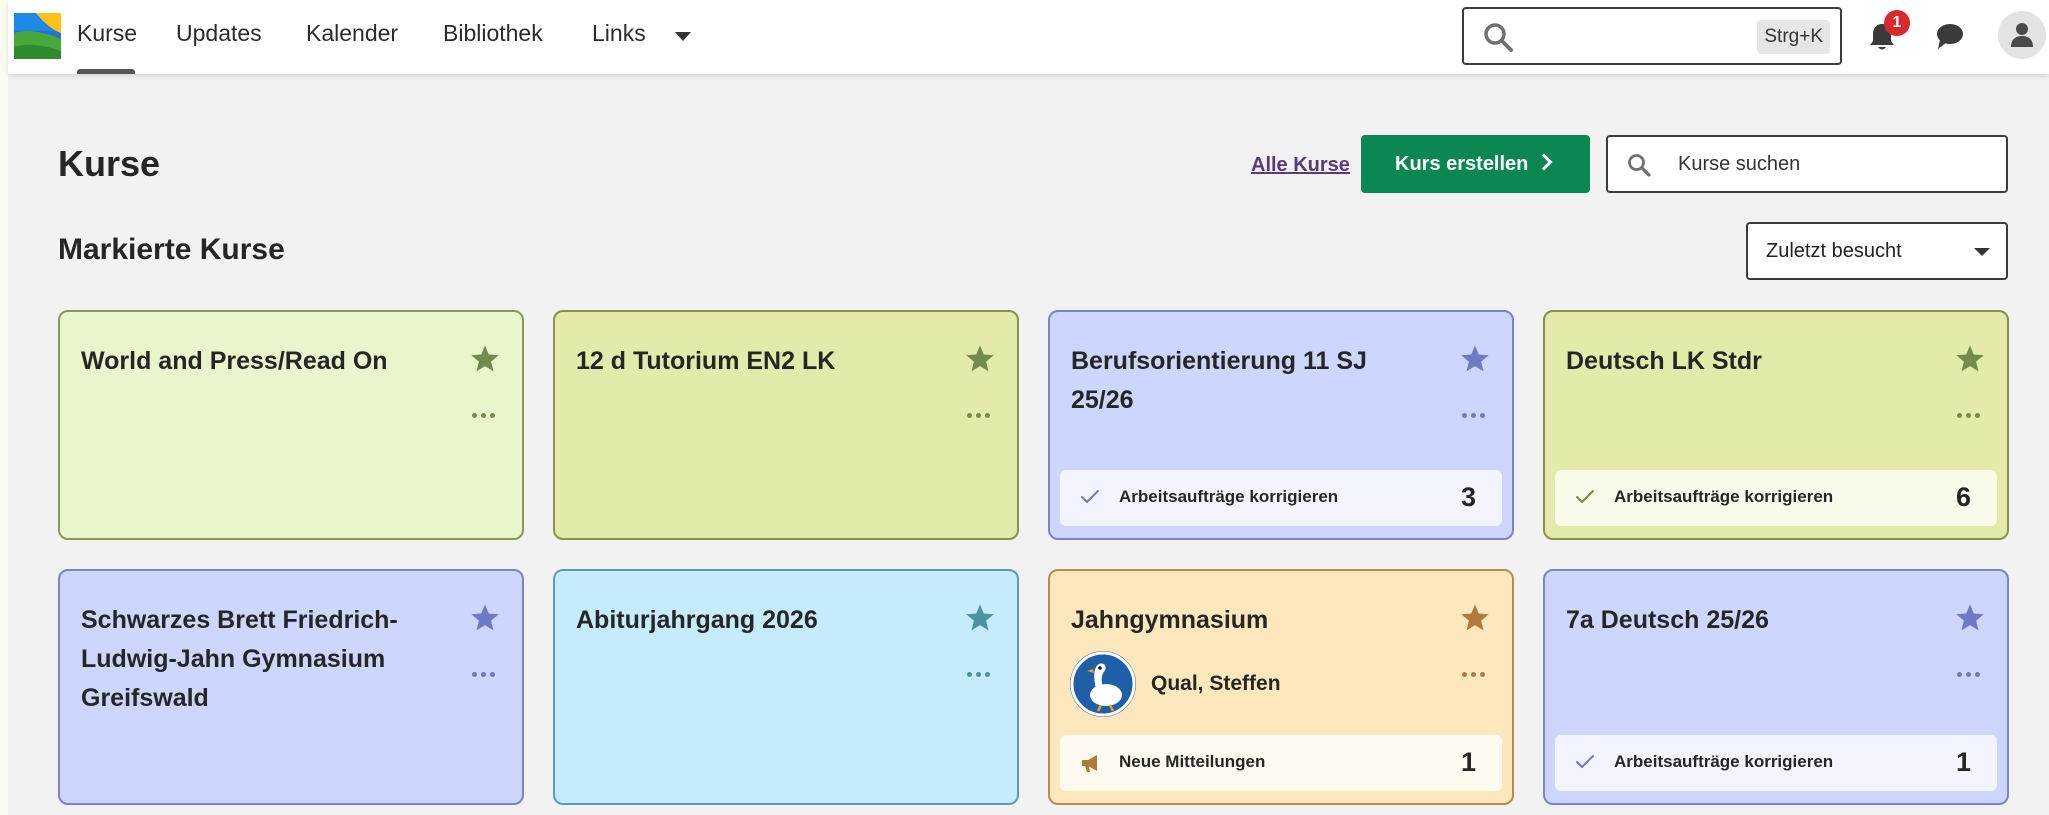  Describe the element at coordinates (706, 361) in the screenshot. I see `course-title: 12 d Tutorium EN2 LK` at that location.